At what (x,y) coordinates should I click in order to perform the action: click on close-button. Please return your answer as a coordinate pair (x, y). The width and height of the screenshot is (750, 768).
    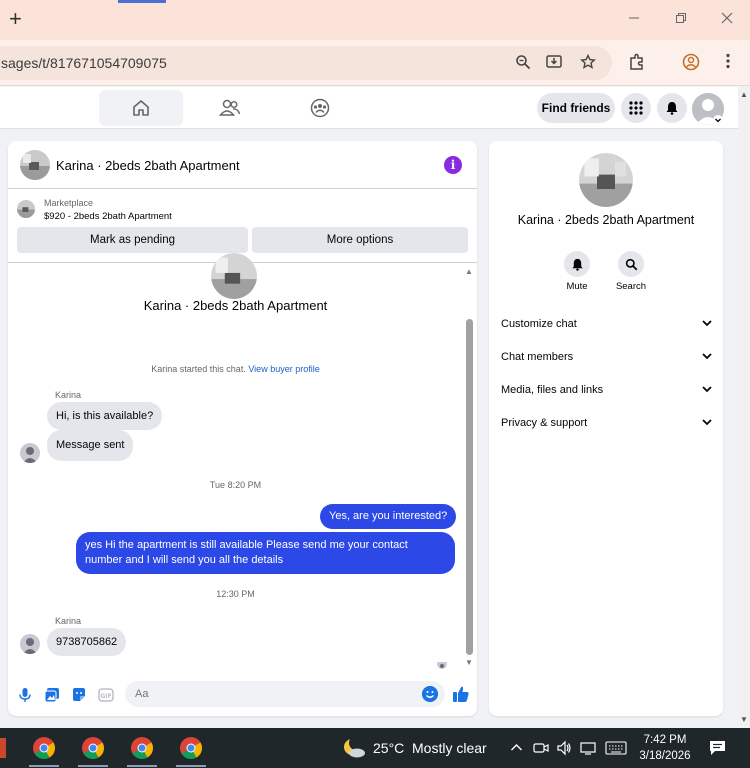
    Looking at the image, I should click on (727, 20).